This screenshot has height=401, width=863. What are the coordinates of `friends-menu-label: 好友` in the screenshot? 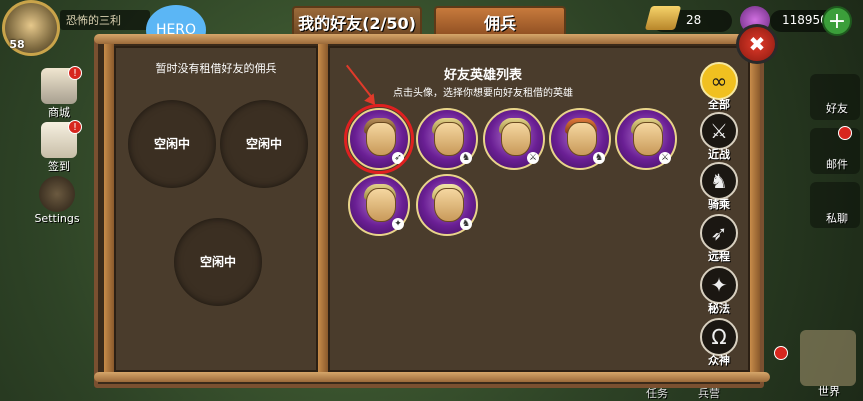 It's located at (837, 108).